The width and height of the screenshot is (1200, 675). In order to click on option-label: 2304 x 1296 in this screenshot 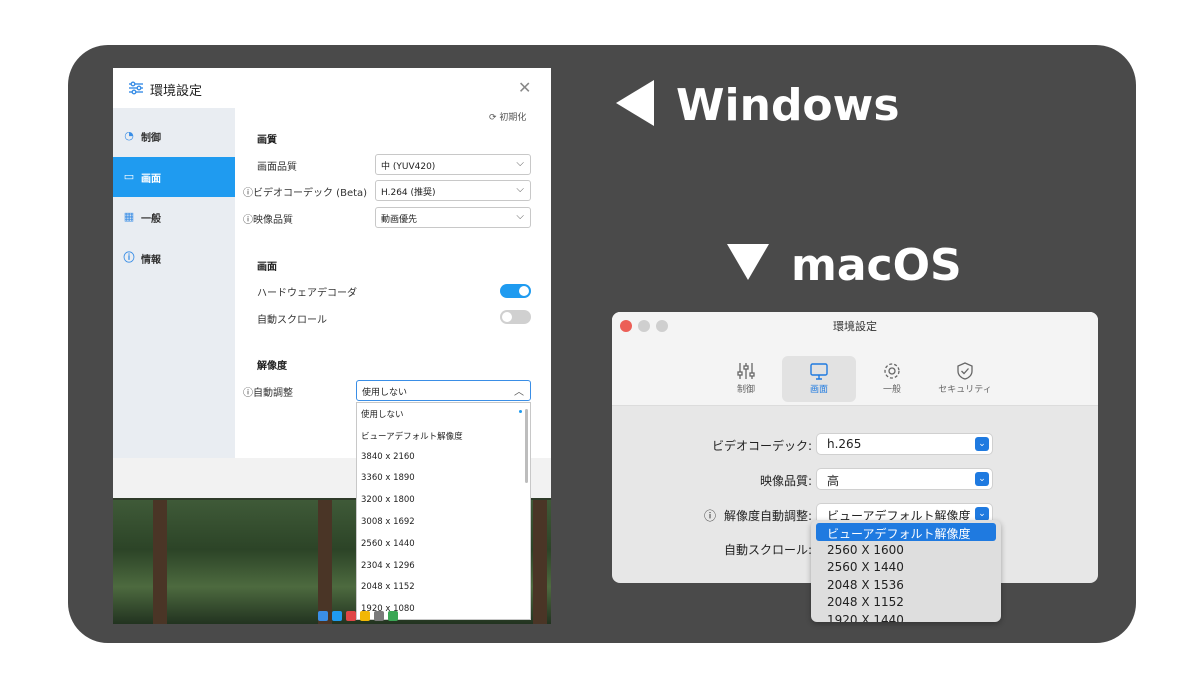, I will do `click(388, 565)`.